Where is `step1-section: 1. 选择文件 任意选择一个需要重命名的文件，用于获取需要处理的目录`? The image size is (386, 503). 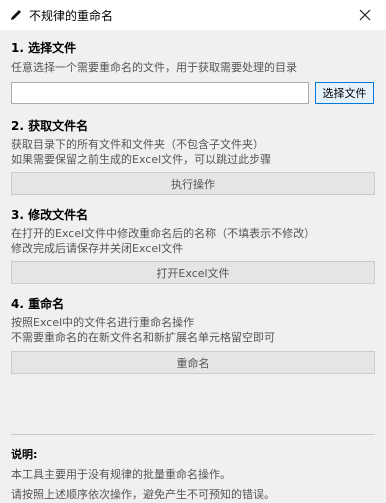 step1-section: 1. 选择文件 任意选择一个需要重命名的文件，用于获取需要处理的目录 is located at coordinates (193, 57).